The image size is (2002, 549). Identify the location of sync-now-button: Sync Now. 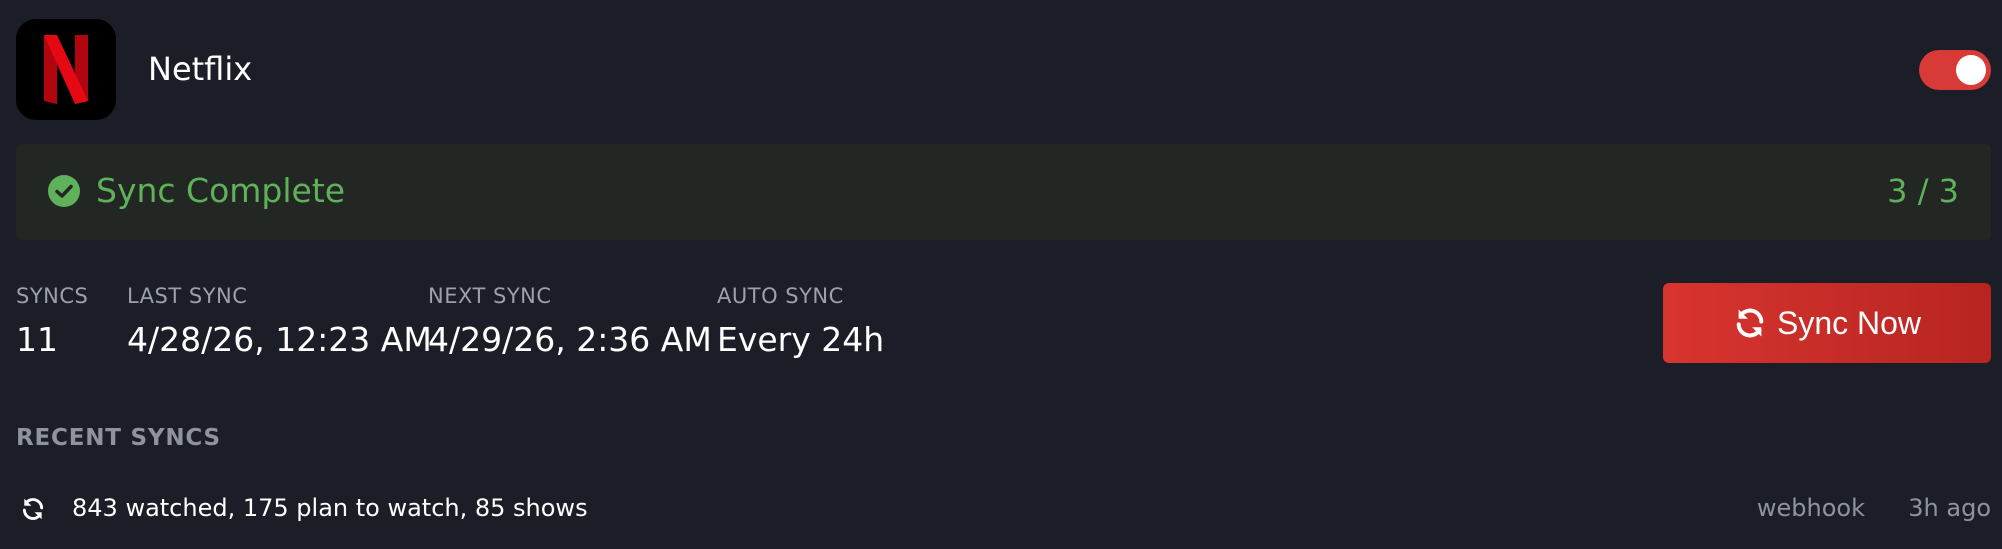
(1827, 323).